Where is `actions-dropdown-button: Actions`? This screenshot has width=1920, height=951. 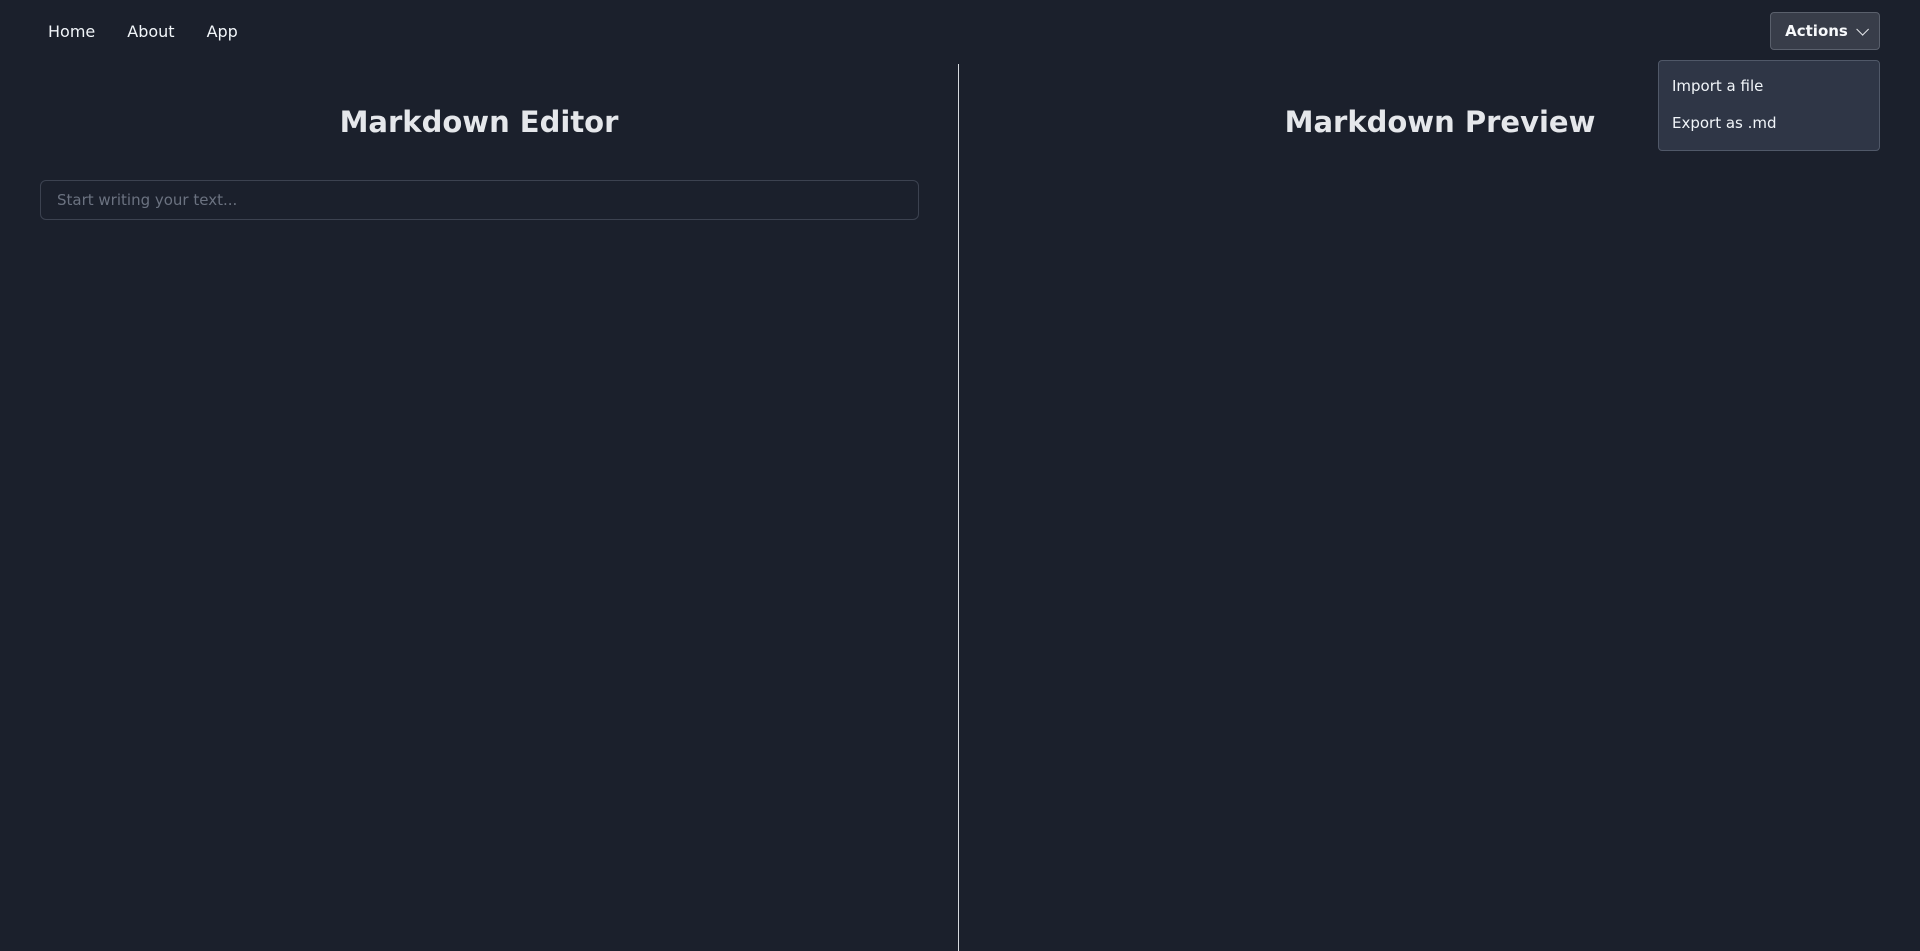 actions-dropdown-button: Actions is located at coordinates (1825, 31).